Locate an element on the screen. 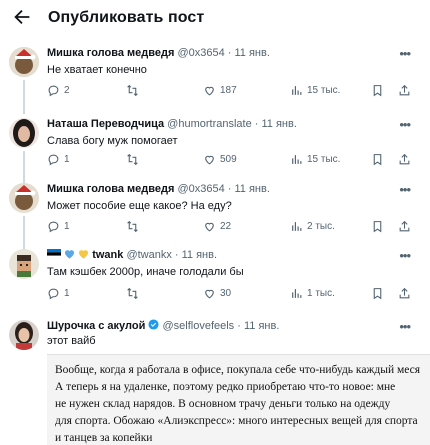 Image resolution: width=430 pixels, height=445 pixels. views-button: 2 тыс. is located at coordinates (312, 226).